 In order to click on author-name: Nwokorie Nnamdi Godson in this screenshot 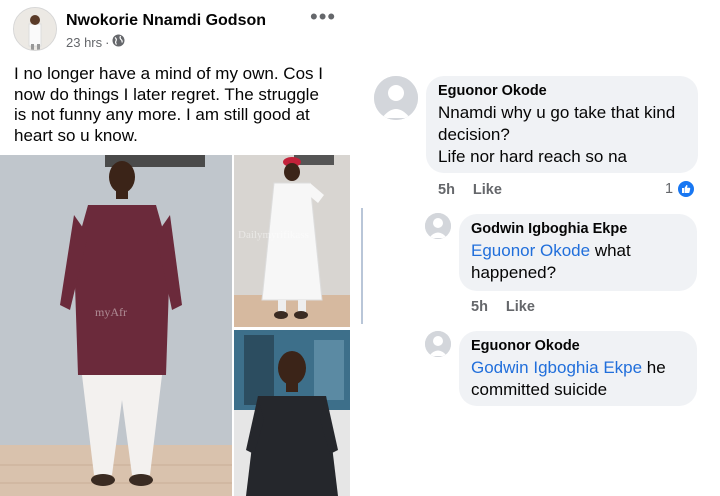, I will do `click(166, 21)`.